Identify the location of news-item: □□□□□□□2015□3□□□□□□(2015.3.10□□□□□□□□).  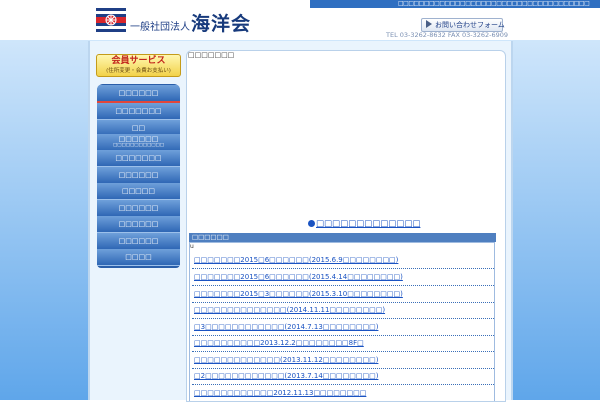
(343, 294).